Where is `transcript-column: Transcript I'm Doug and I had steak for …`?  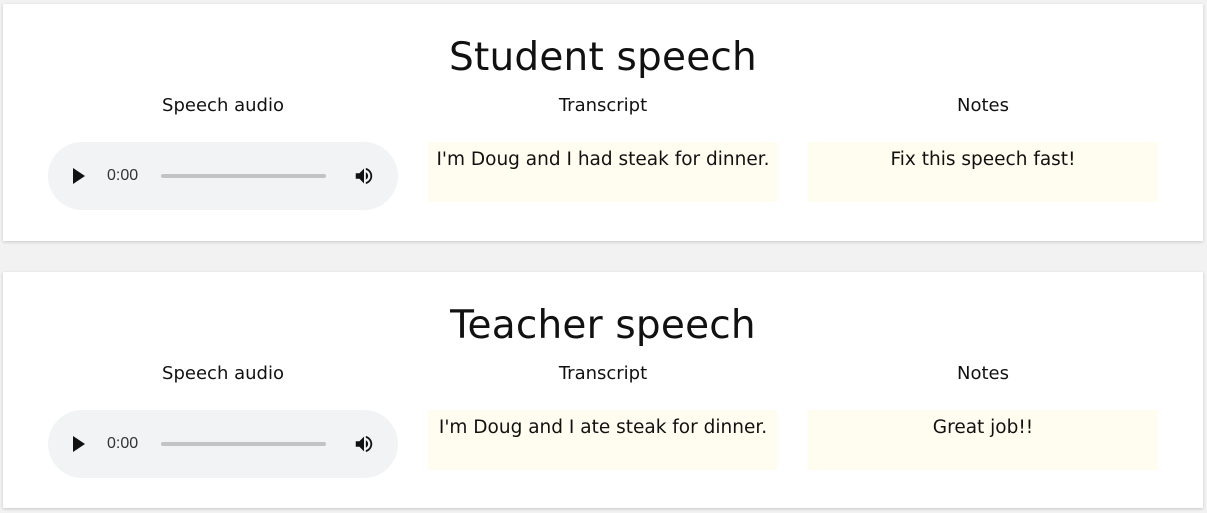
transcript-column: Transcript I'm Doug and I had steak for … is located at coordinates (603, 147).